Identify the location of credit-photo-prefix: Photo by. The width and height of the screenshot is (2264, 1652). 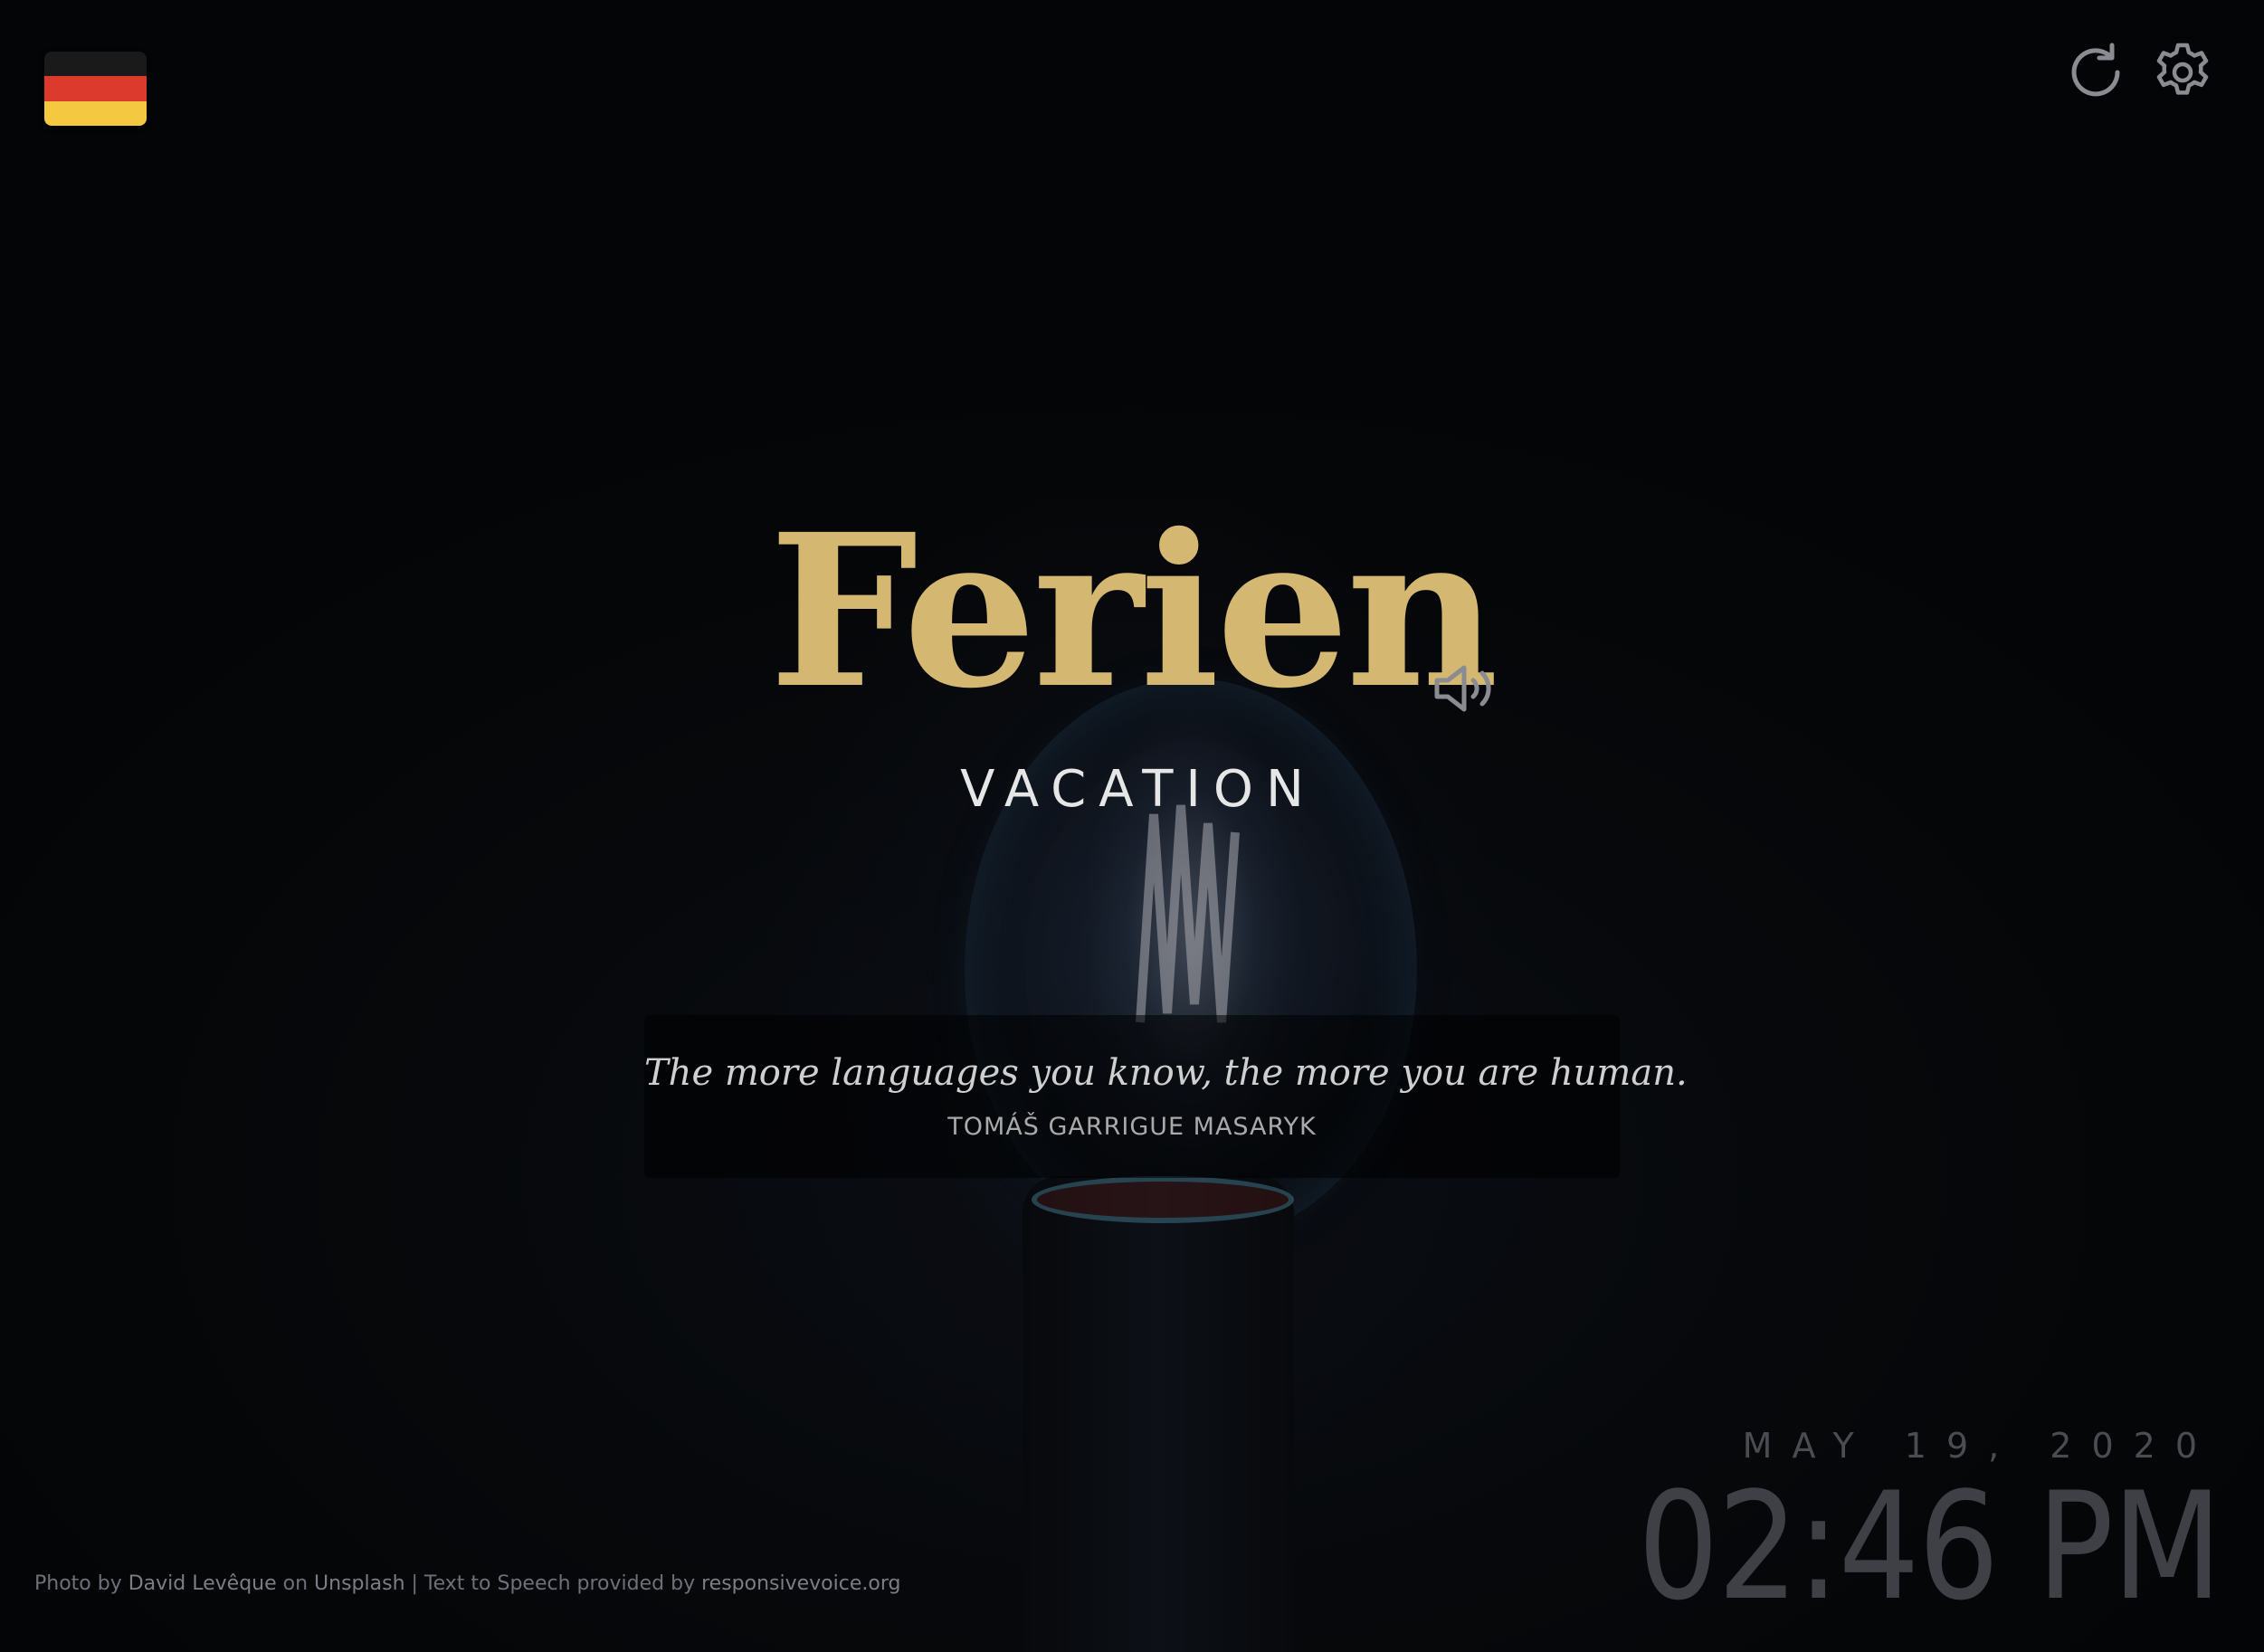
(81, 1584).